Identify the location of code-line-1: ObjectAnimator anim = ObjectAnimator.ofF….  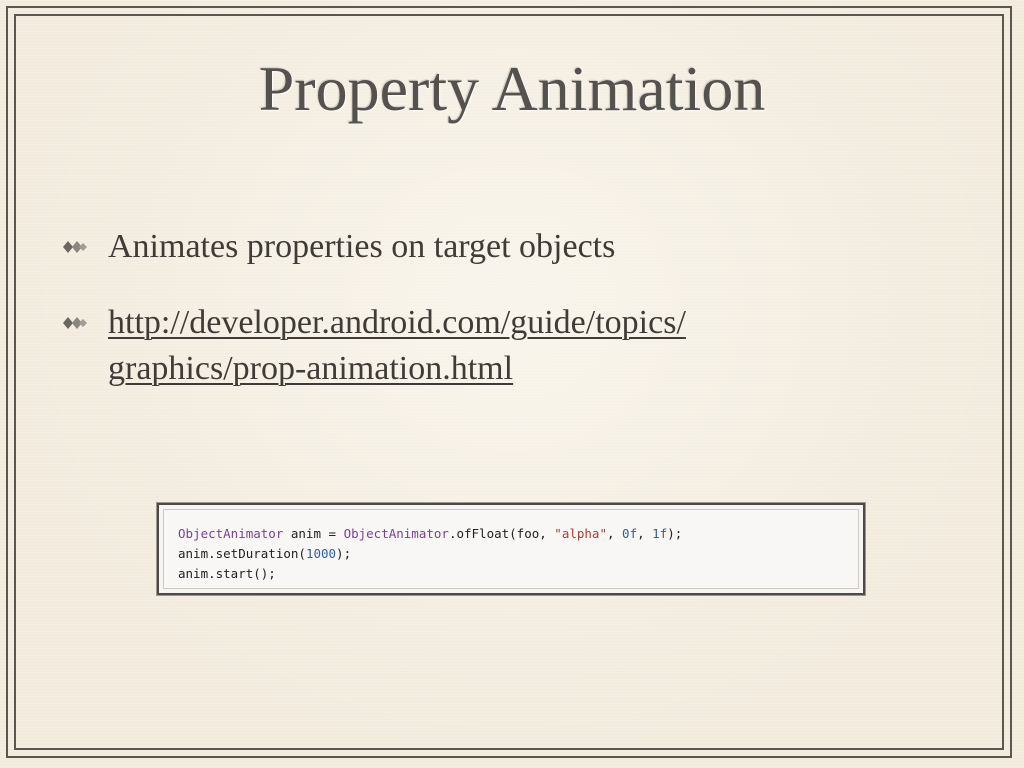
(430, 534).